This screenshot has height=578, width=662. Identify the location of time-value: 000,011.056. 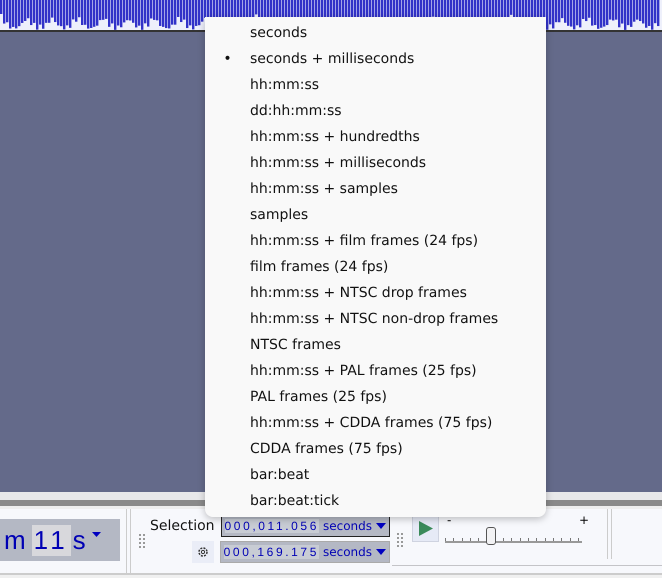
(271, 526).